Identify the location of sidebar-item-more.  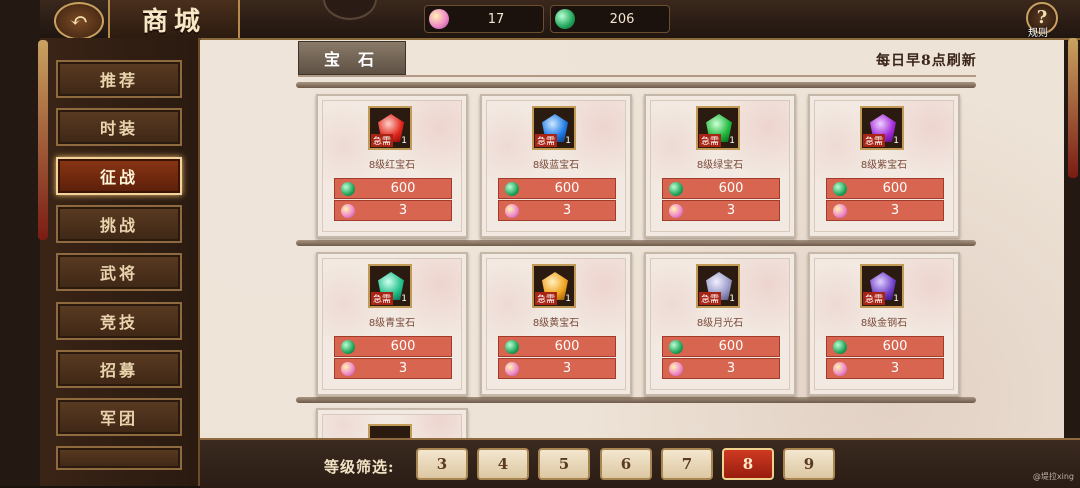
(119, 458).